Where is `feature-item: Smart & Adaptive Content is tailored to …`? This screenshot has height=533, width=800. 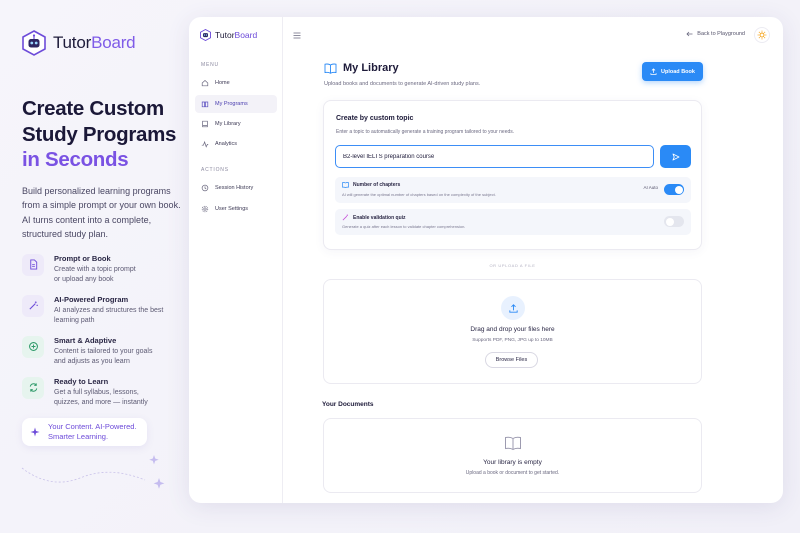
feature-item: Smart & Adaptive Content is tailored to … is located at coordinates (102, 356).